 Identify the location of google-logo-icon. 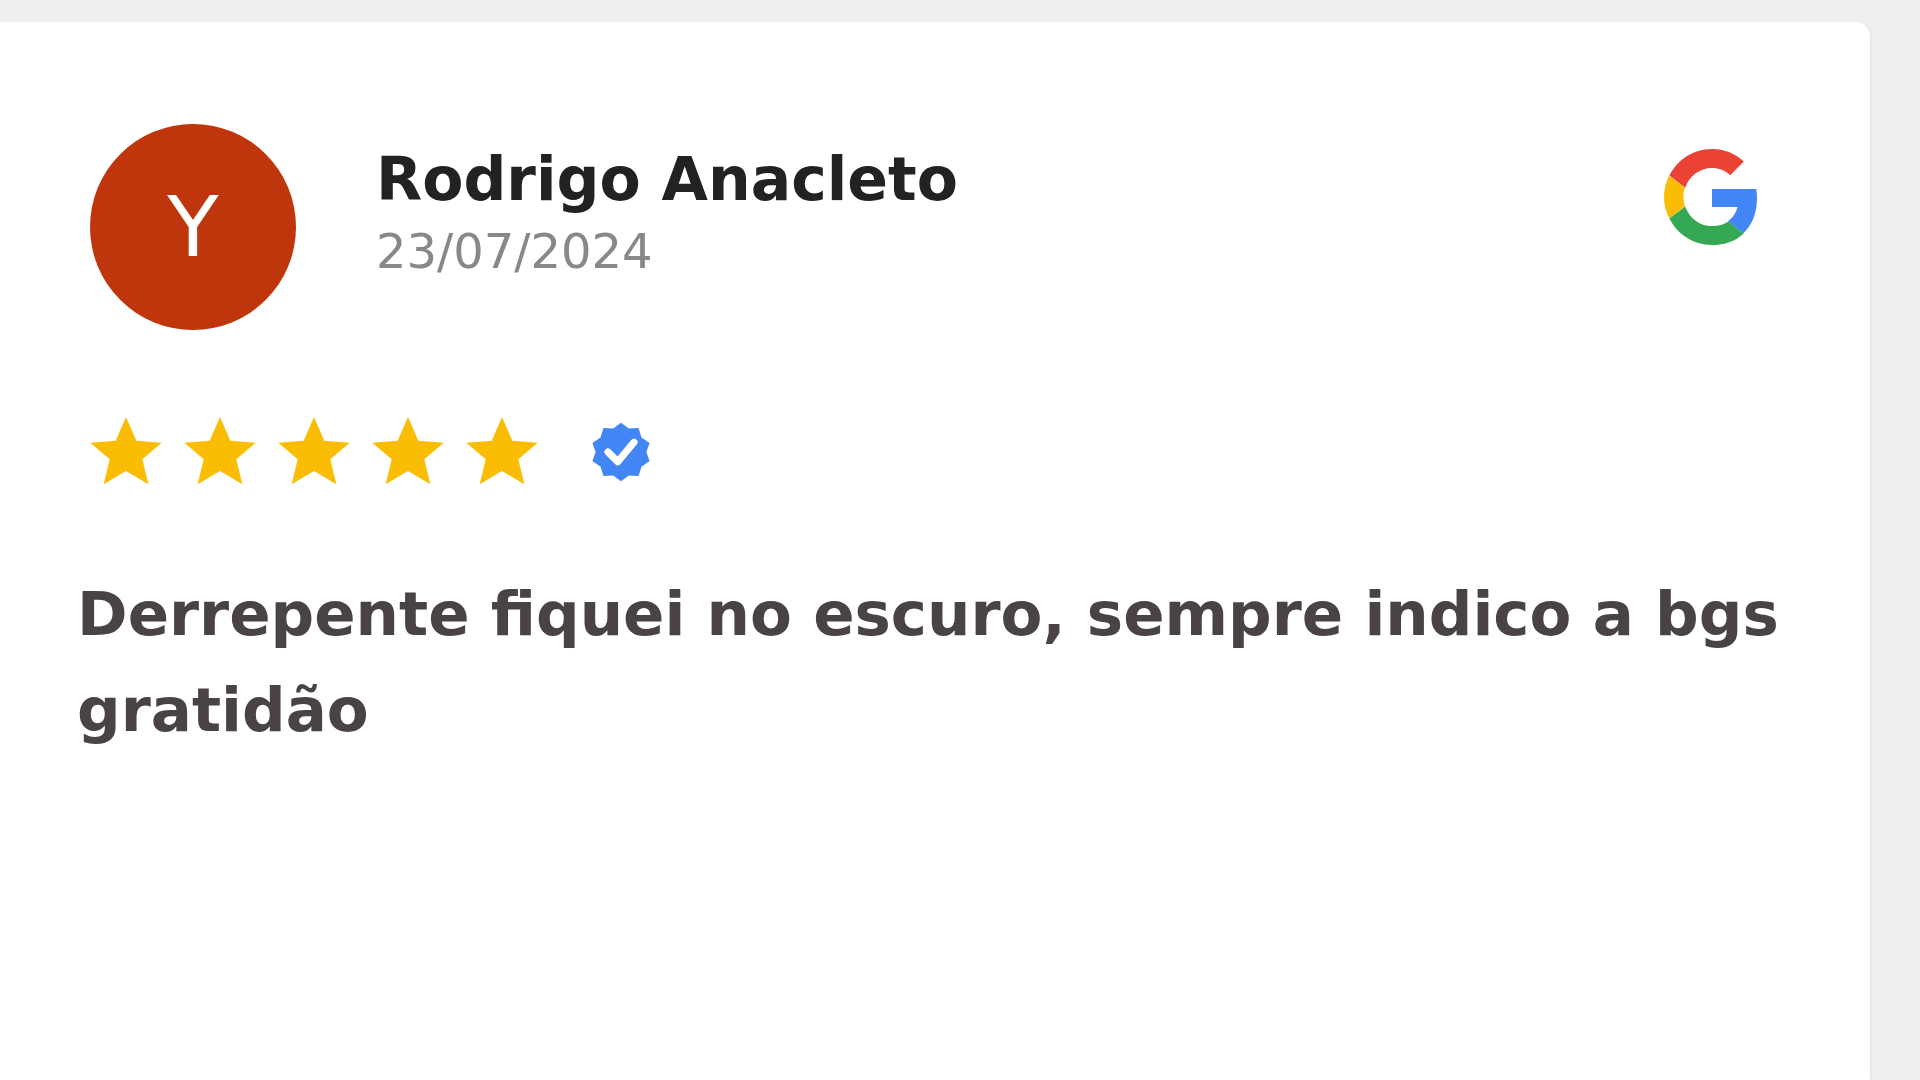
(1712, 197).